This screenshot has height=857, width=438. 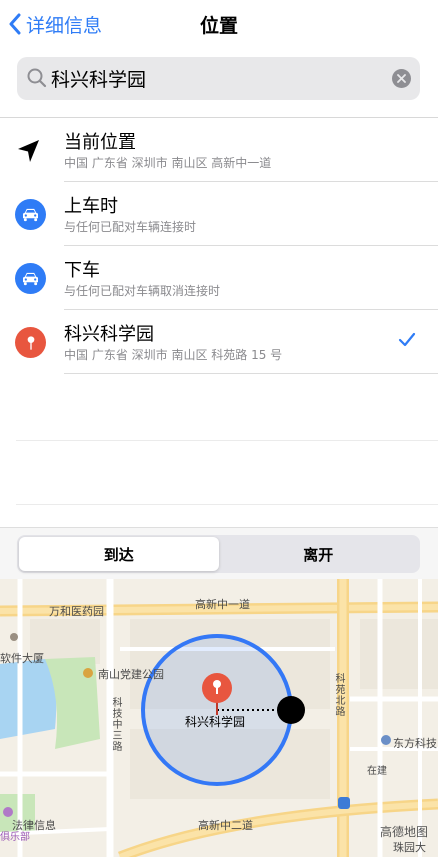 I want to click on map-road-label: 科技中三路, so click(x=115, y=724).